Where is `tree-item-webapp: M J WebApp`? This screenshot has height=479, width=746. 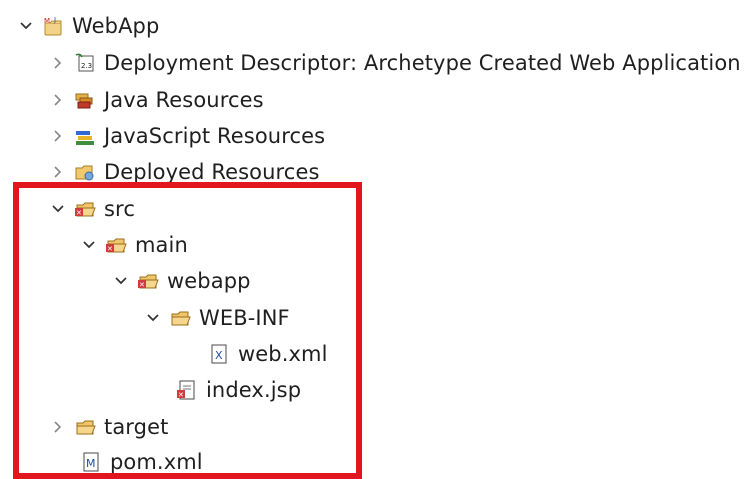 tree-item-webapp: M J WebApp is located at coordinates (88, 26).